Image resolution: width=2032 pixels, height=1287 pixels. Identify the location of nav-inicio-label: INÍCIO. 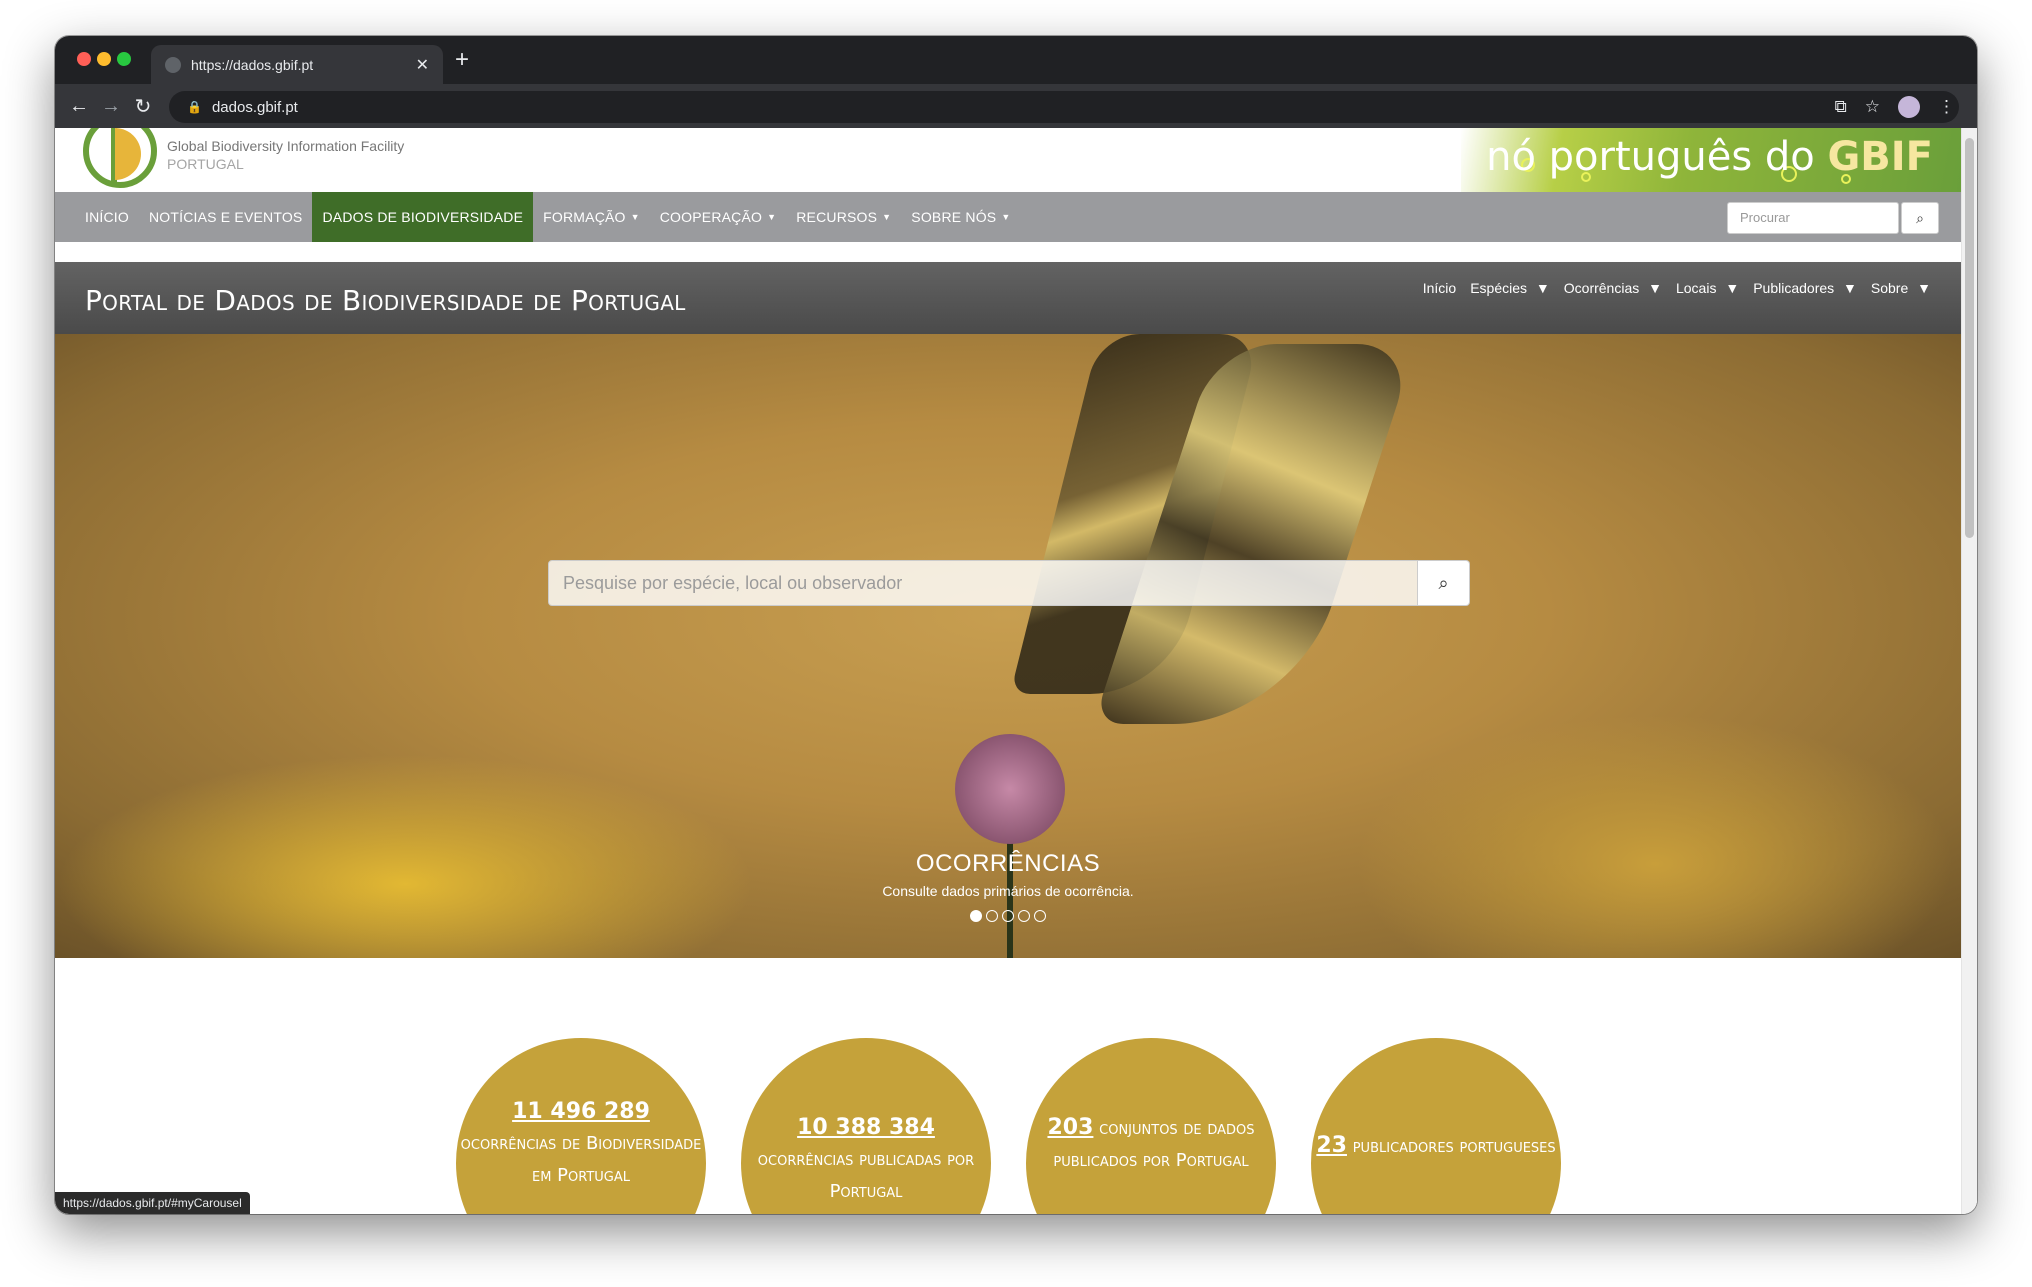
(107, 217).